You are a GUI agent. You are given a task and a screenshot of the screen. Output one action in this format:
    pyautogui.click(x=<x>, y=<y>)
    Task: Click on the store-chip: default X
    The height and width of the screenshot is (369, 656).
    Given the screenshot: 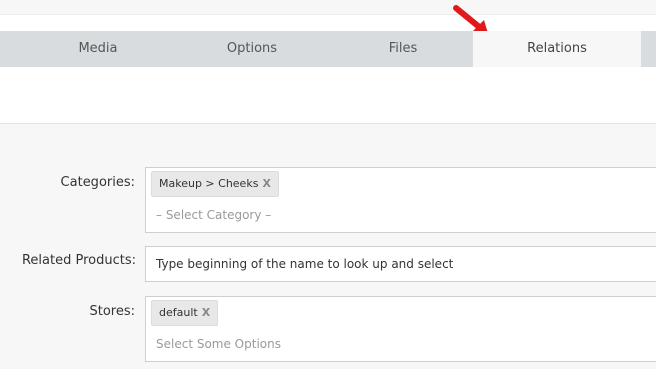 What is the action you would take?
    pyautogui.click(x=185, y=313)
    